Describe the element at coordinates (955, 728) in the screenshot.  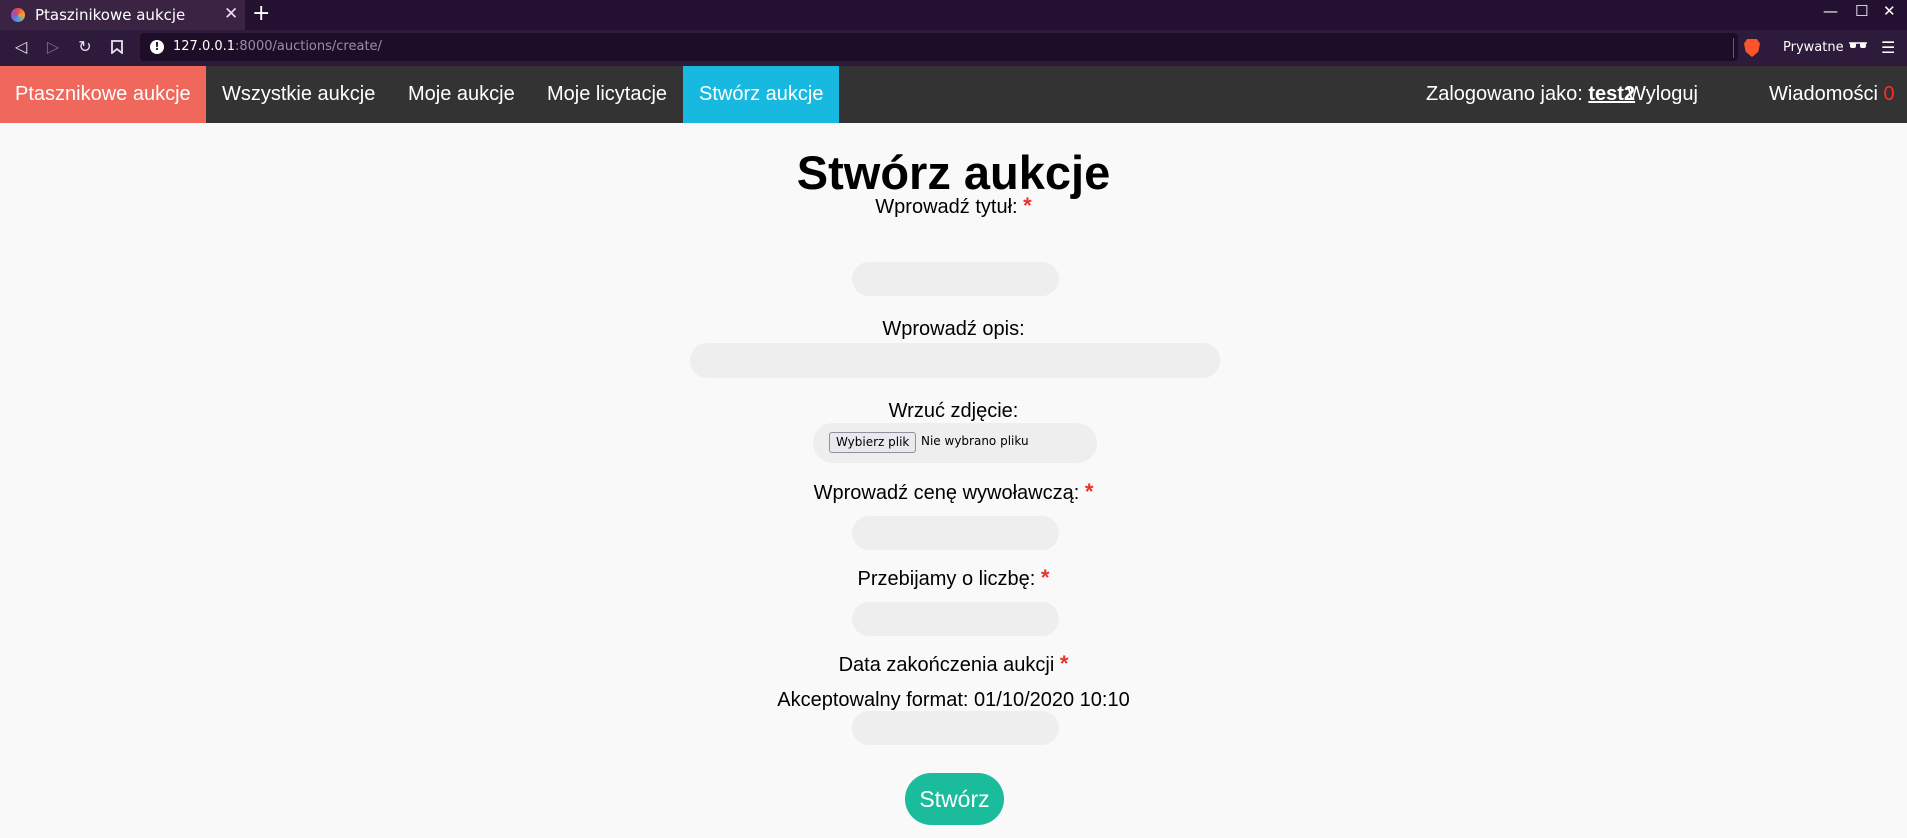
I see `end-date-input` at that location.